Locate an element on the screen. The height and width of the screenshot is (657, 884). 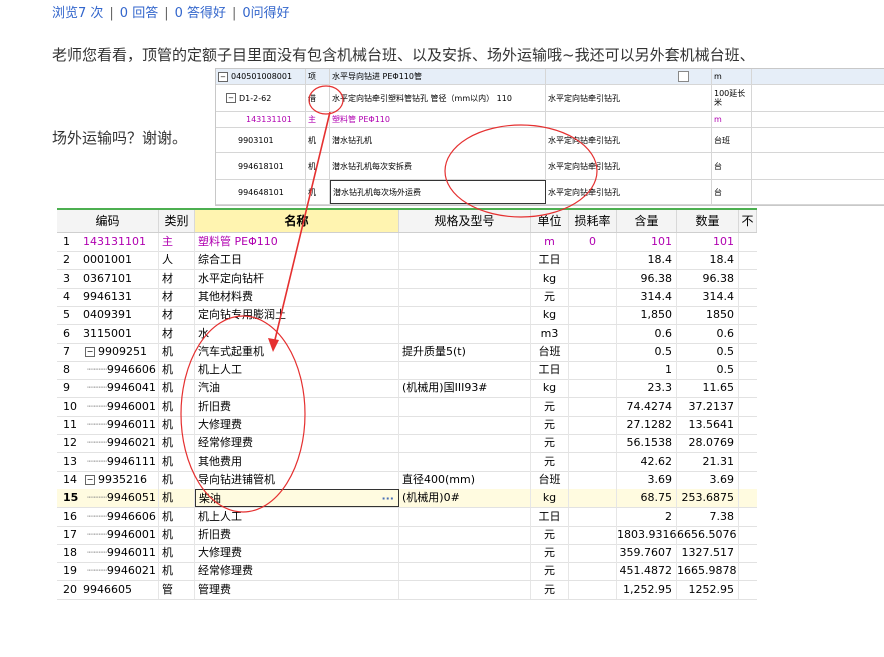
cell-loss: 0 is located at coordinates (593, 242).